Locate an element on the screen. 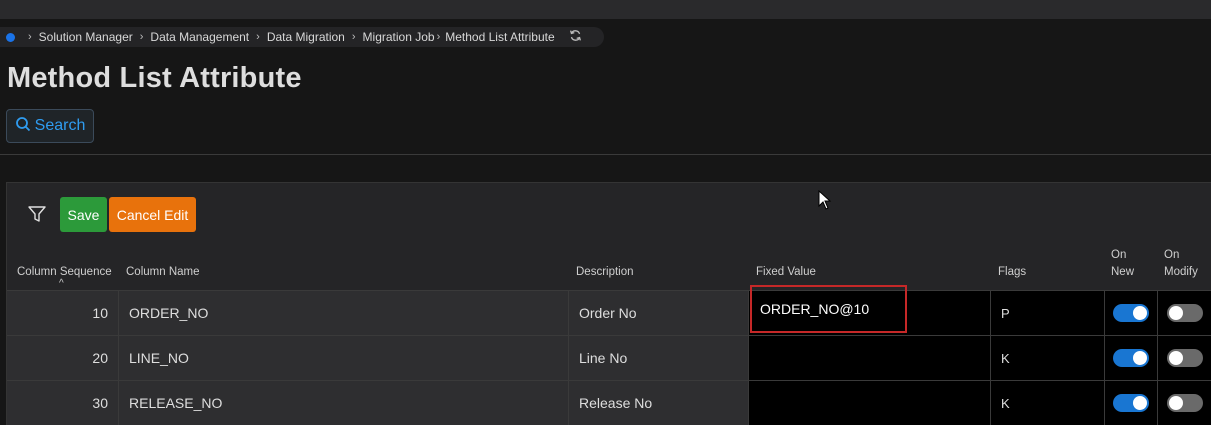 This screenshot has width=1211, height=425. breadcrumb-item-current: Method List Attribute is located at coordinates (500, 37).